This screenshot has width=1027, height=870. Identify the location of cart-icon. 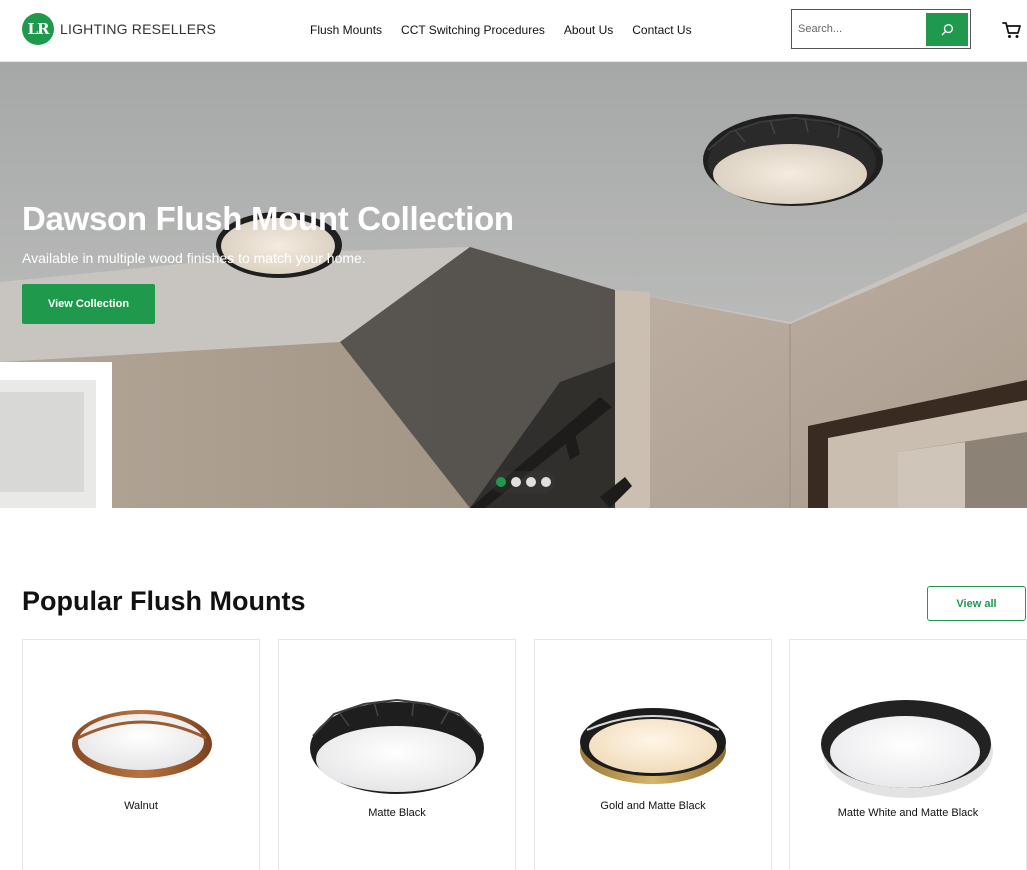
(1012, 30).